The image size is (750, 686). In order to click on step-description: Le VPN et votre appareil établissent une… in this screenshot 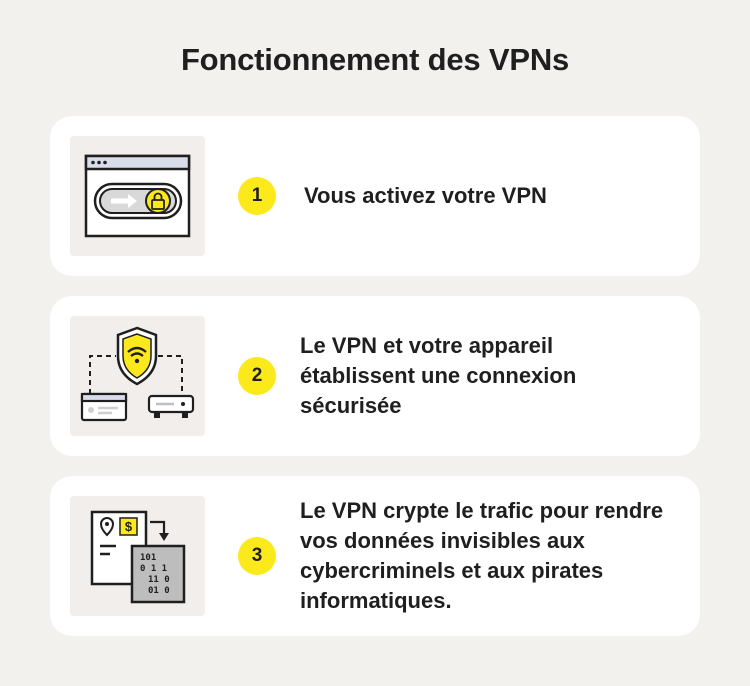, I will do `click(438, 375)`.